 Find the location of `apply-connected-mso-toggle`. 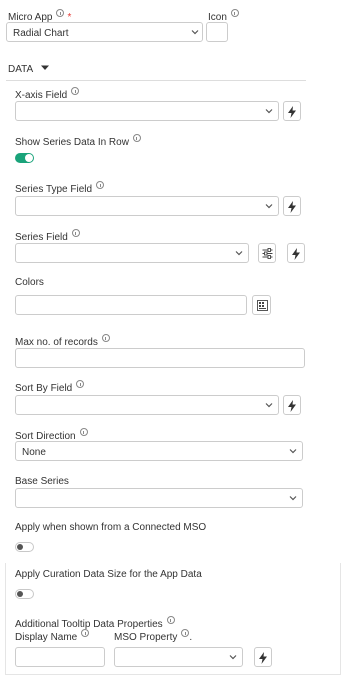

apply-connected-mso-toggle is located at coordinates (24, 547).